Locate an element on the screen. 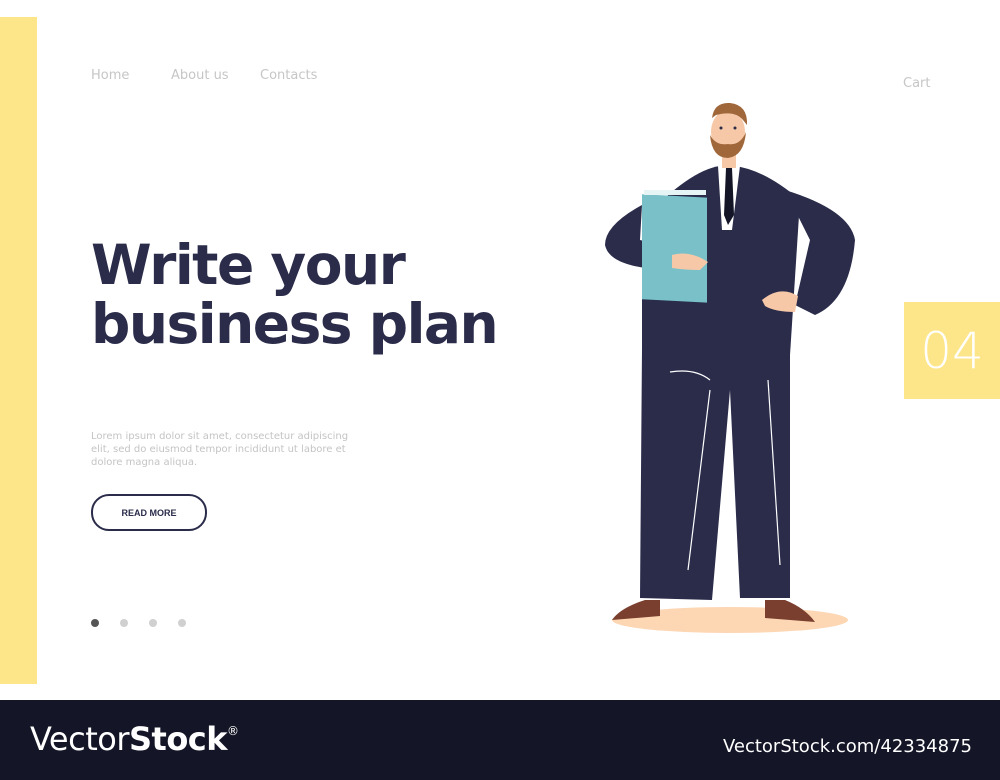  read-more-button: READ MORE is located at coordinates (149, 512).